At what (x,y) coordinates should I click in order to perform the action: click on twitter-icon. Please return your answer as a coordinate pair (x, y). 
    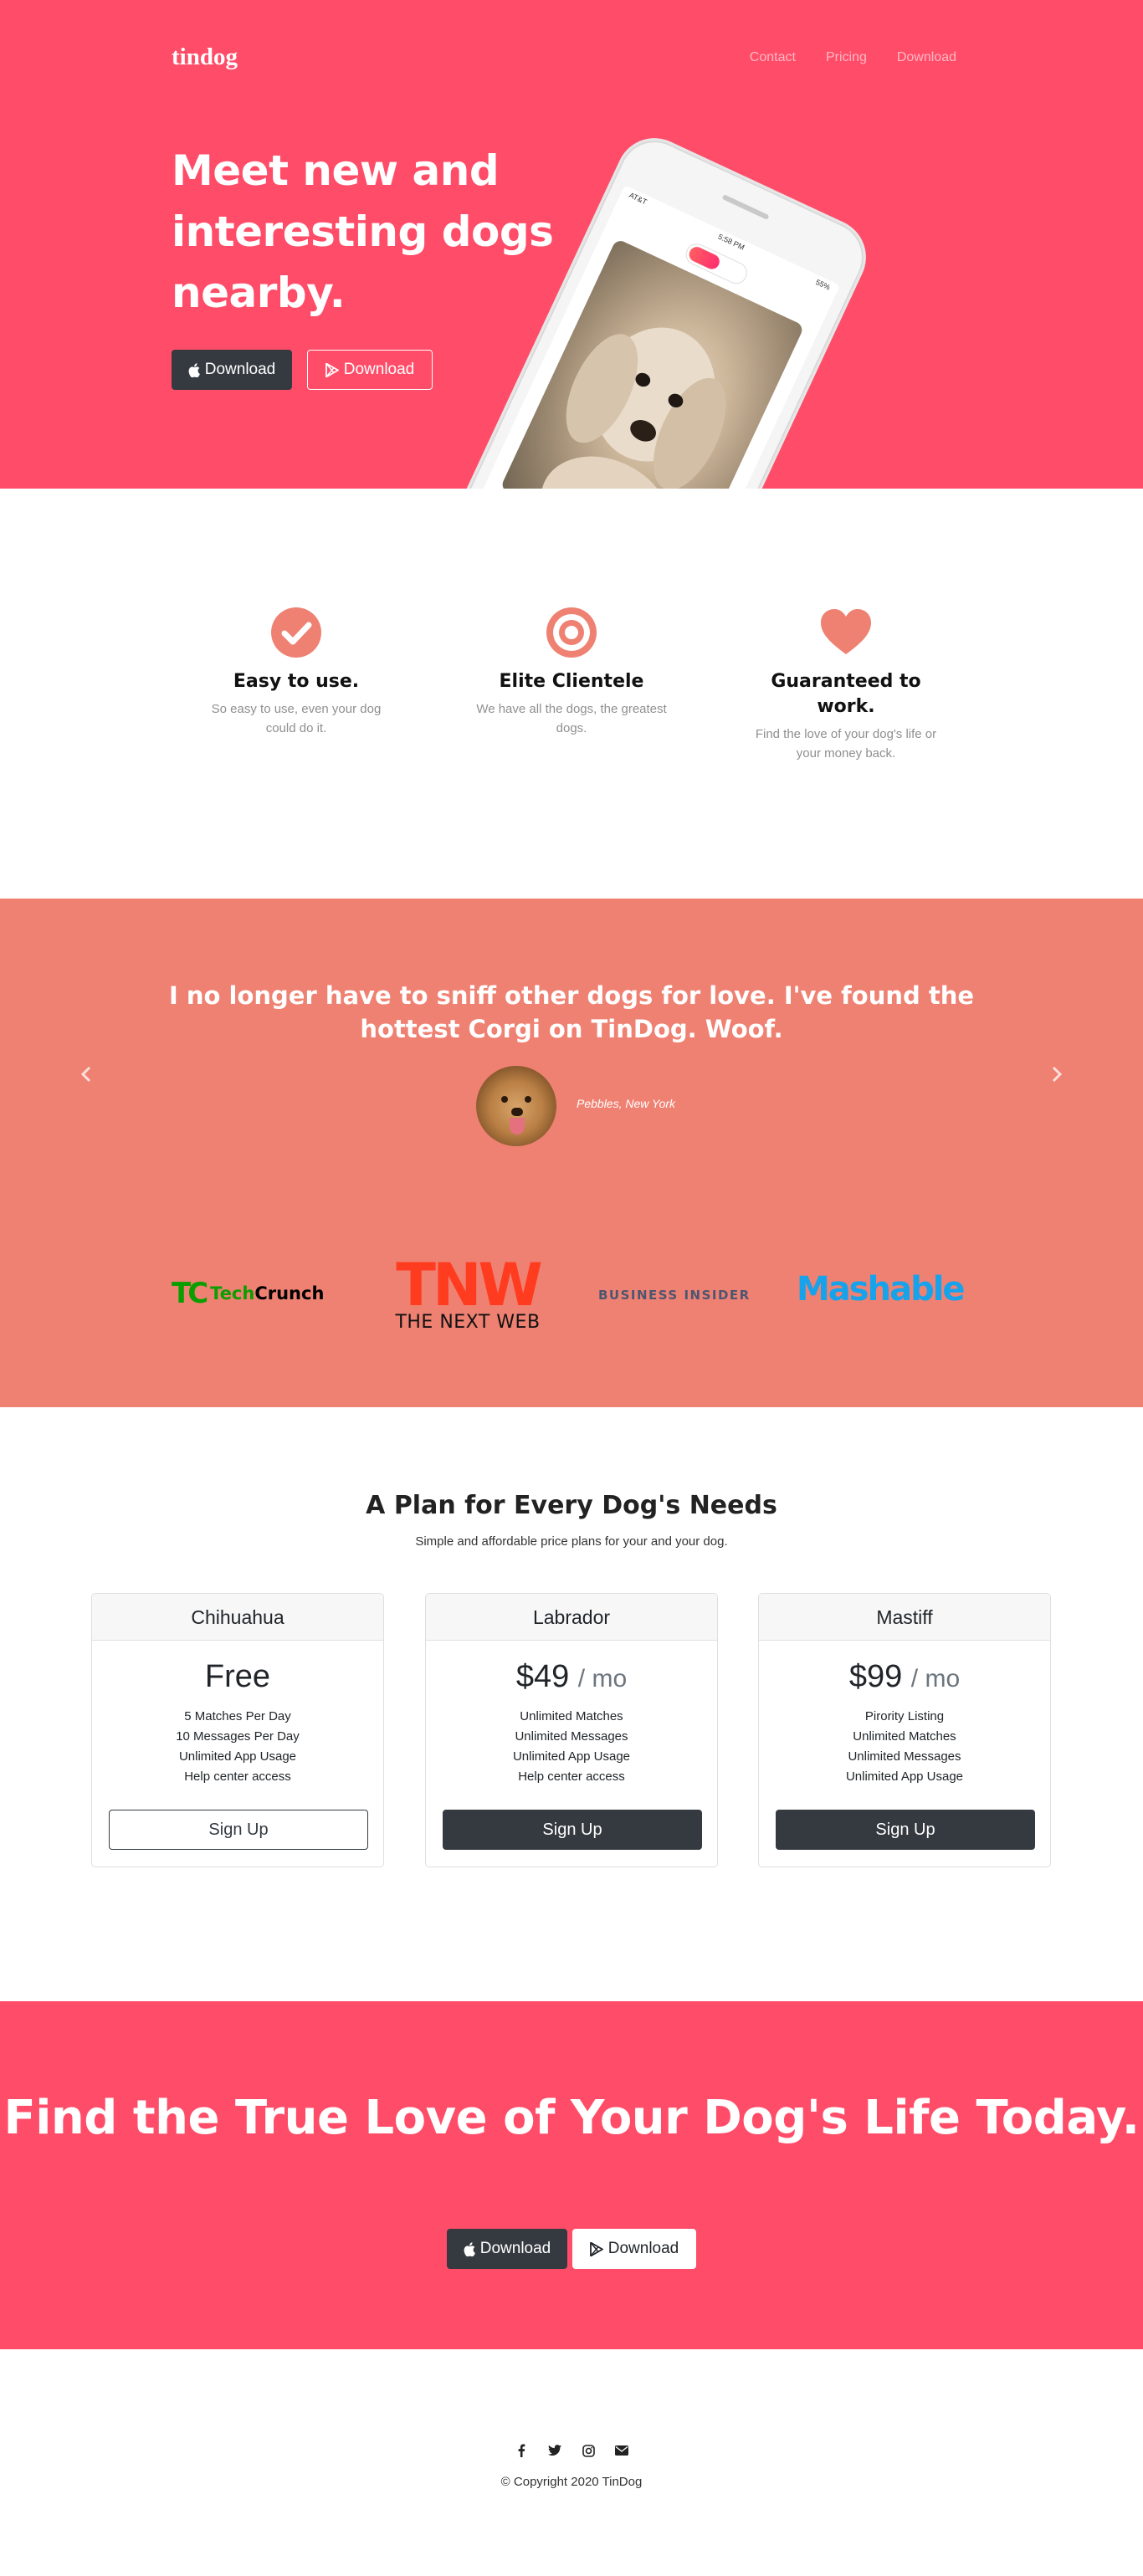
    Looking at the image, I should click on (554, 2451).